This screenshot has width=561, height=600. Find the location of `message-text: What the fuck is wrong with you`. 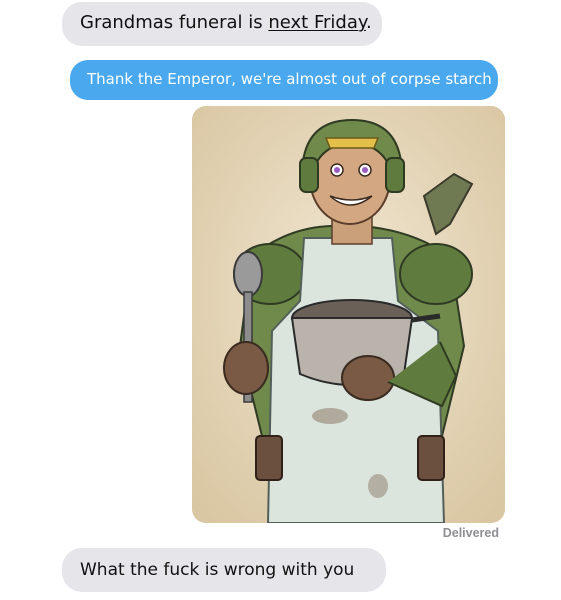

message-text: What the fuck is wrong with you is located at coordinates (217, 570).